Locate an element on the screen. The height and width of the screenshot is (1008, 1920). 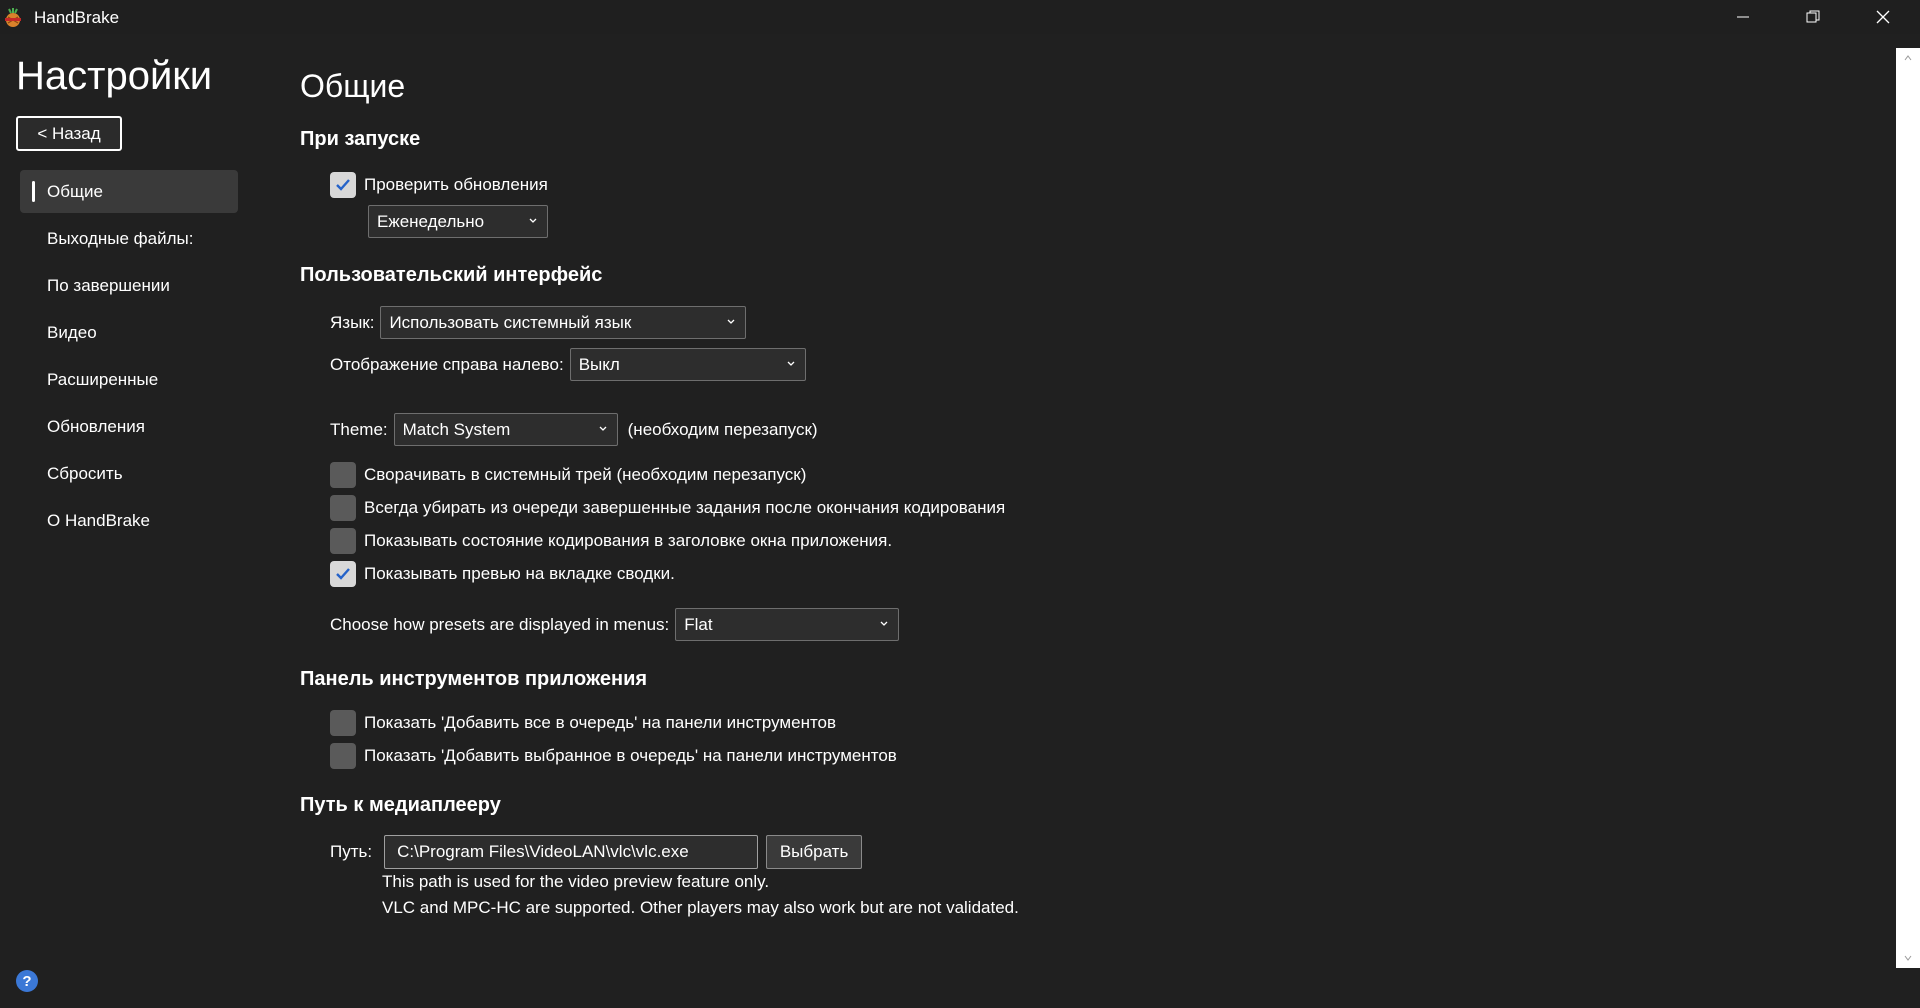
theme-restart-note: (необходим перезапуск) is located at coordinates (722, 429).